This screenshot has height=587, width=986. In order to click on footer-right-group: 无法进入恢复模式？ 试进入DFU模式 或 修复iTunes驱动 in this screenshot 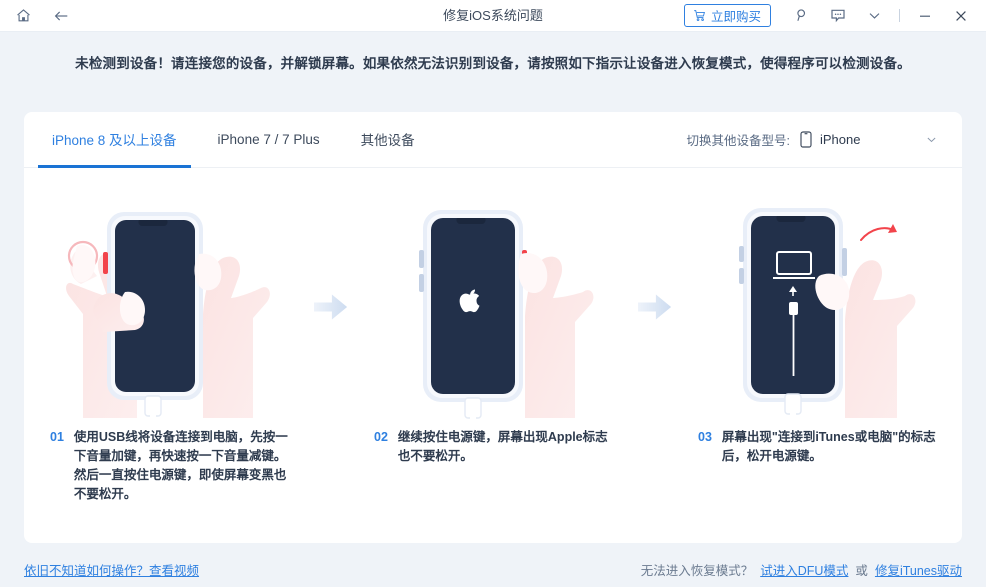, I will do `click(801, 569)`.